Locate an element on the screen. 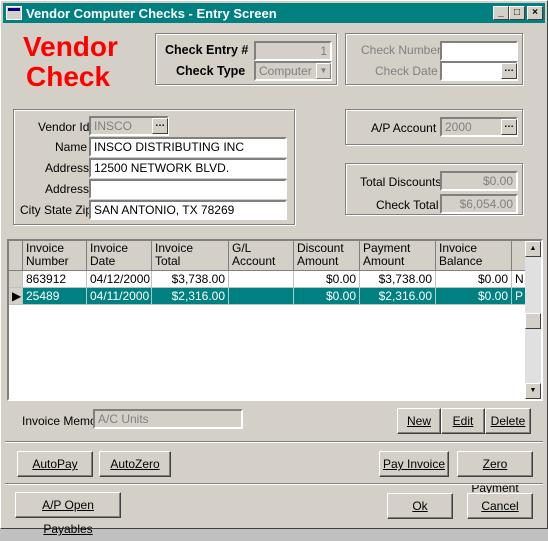 The height and width of the screenshot is (541, 548). new-button: New is located at coordinates (419, 421).